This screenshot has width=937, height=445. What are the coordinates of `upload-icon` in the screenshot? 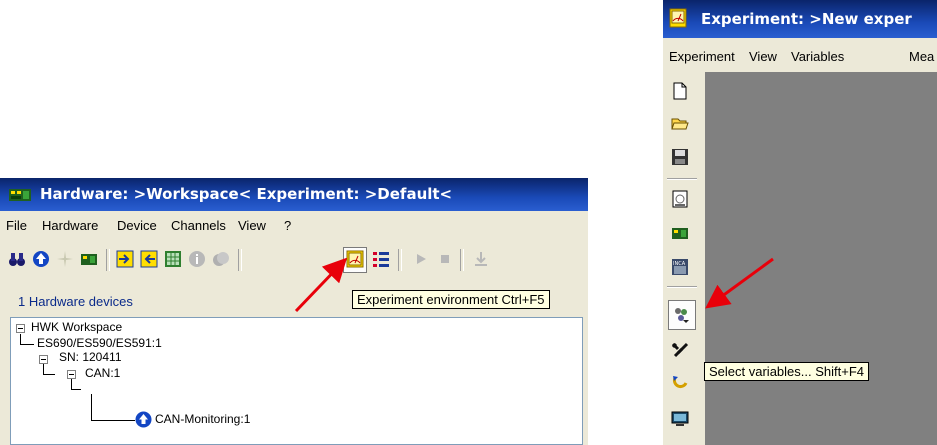 It's located at (41, 259).